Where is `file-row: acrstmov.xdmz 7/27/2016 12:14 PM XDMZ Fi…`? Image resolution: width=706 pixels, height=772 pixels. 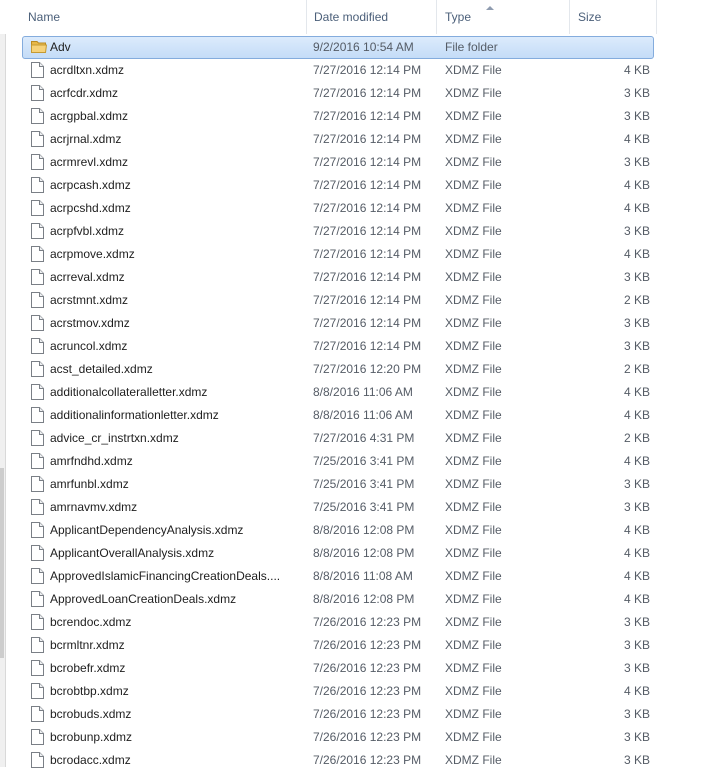
file-row: acrstmov.xdmz 7/27/2016 12:14 PM XDMZ Fi… is located at coordinates (338, 323).